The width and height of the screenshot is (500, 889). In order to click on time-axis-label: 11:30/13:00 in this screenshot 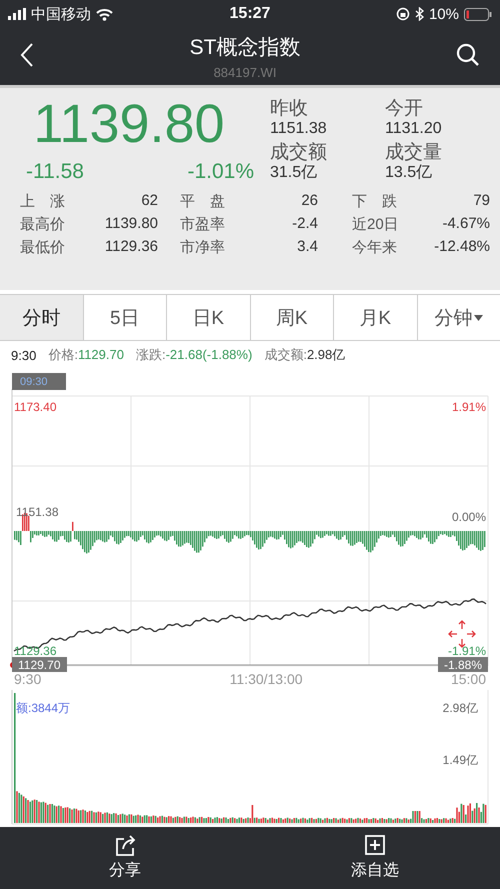, I will do `click(266, 679)`.